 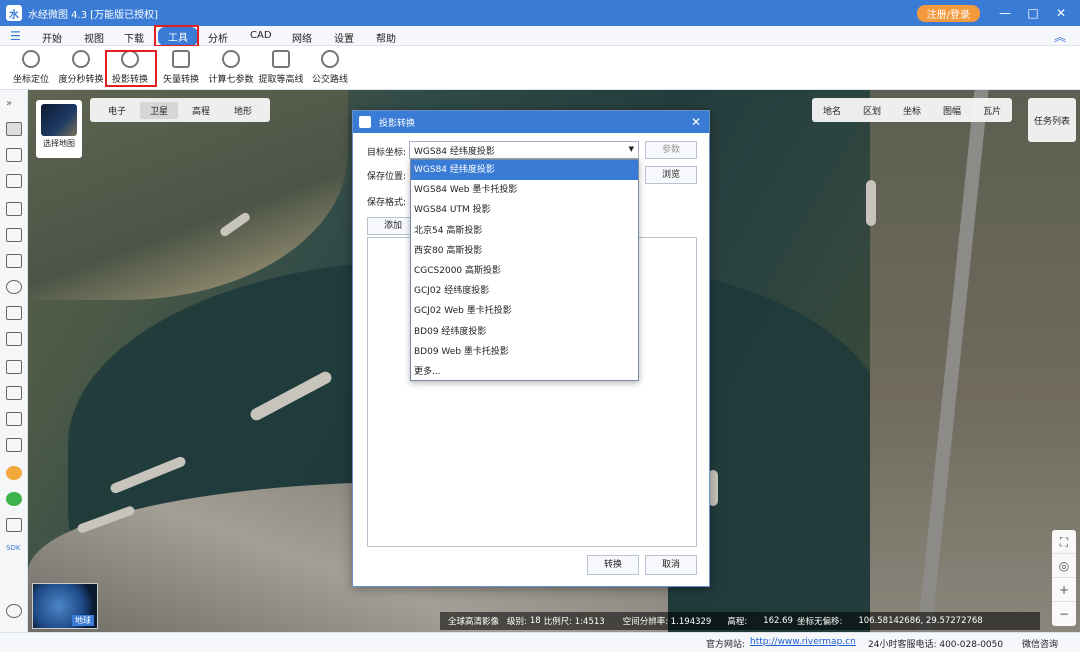 What do you see at coordinates (540, 13) in the screenshot?
I see `title-bar: 水 水经微图 4.3 [万能版已授权] 注册/登录 — □ ✕` at bounding box center [540, 13].